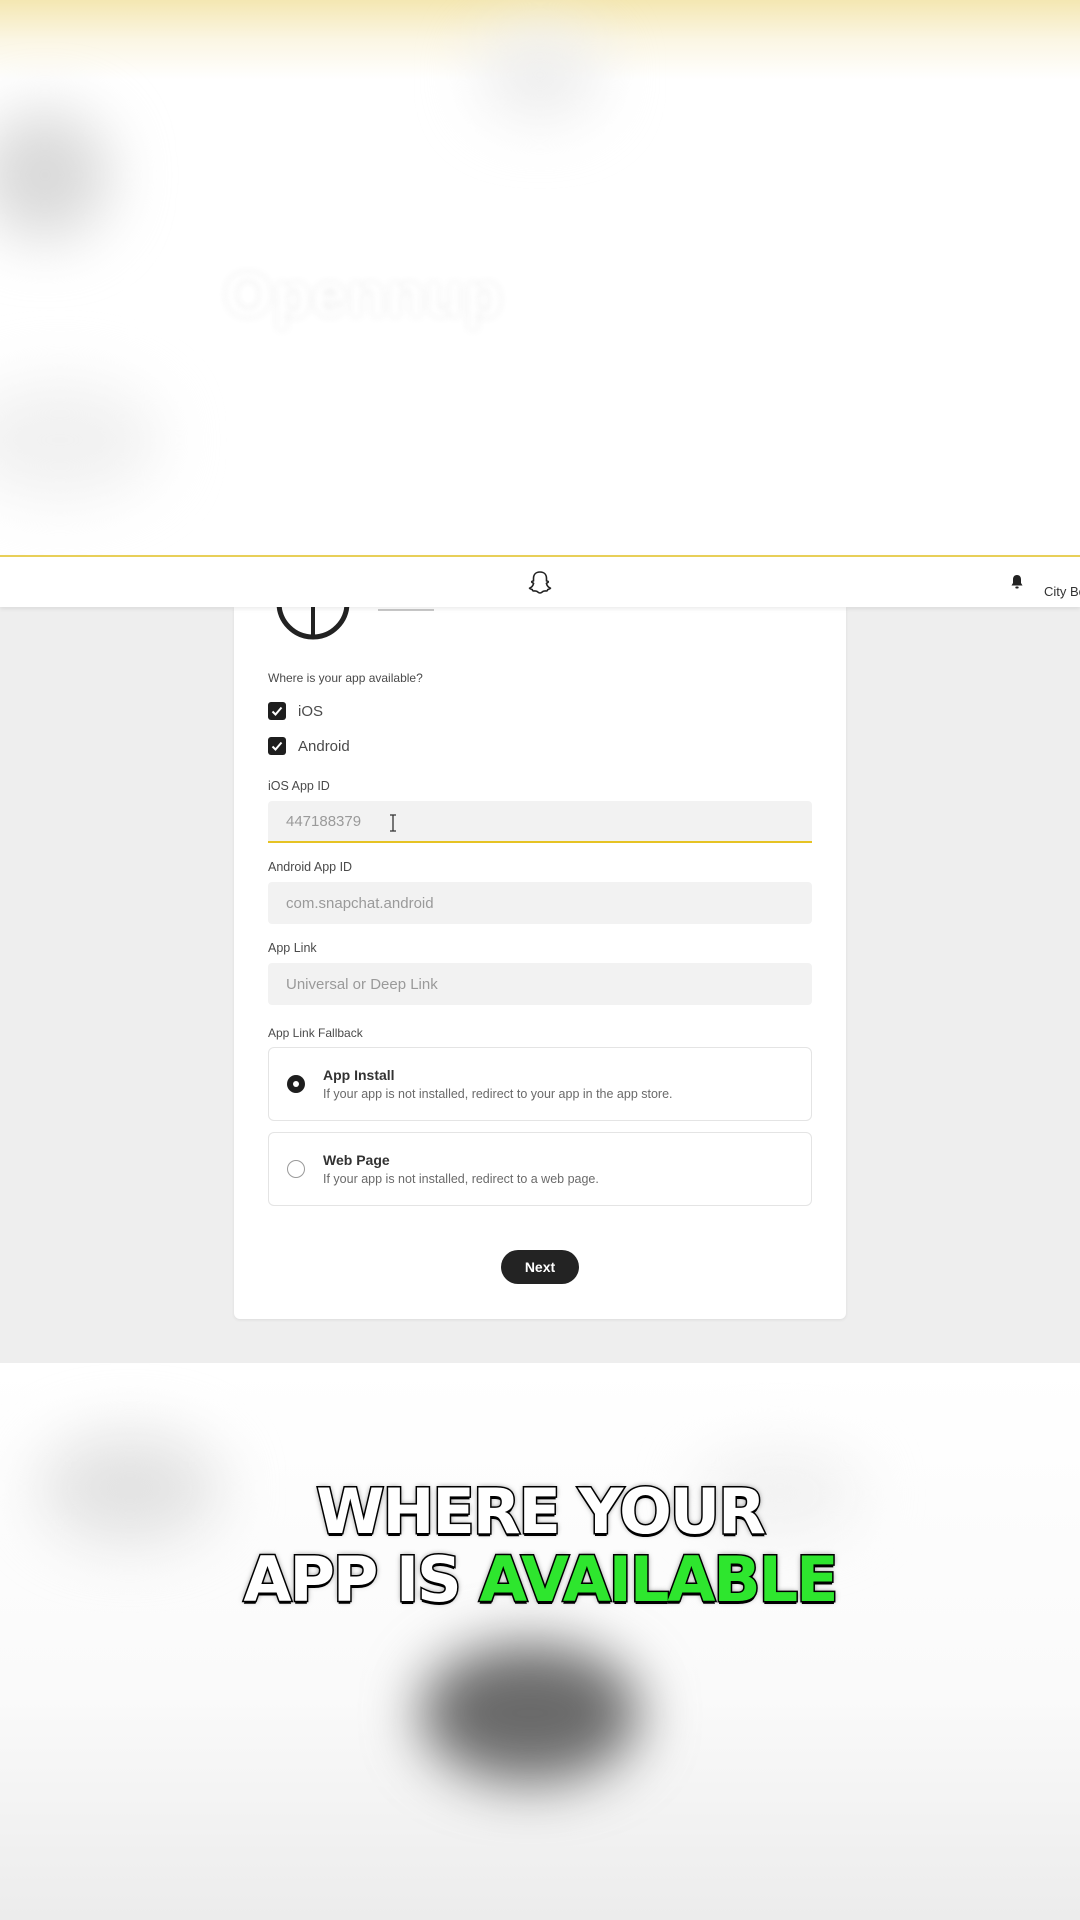 Image resolution: width=1080 pixels, height=1920 pixels. I want to click on android-checkbox, so click(277, 746).